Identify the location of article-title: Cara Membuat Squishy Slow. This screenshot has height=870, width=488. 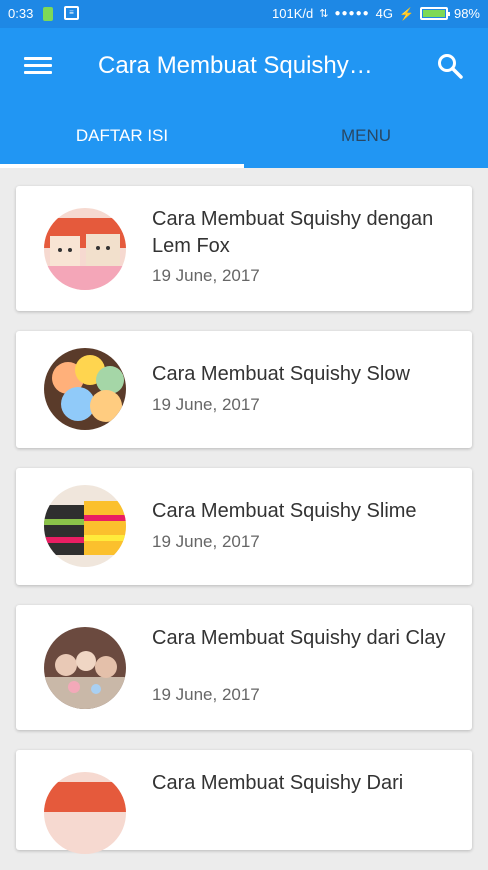
(281, 374).